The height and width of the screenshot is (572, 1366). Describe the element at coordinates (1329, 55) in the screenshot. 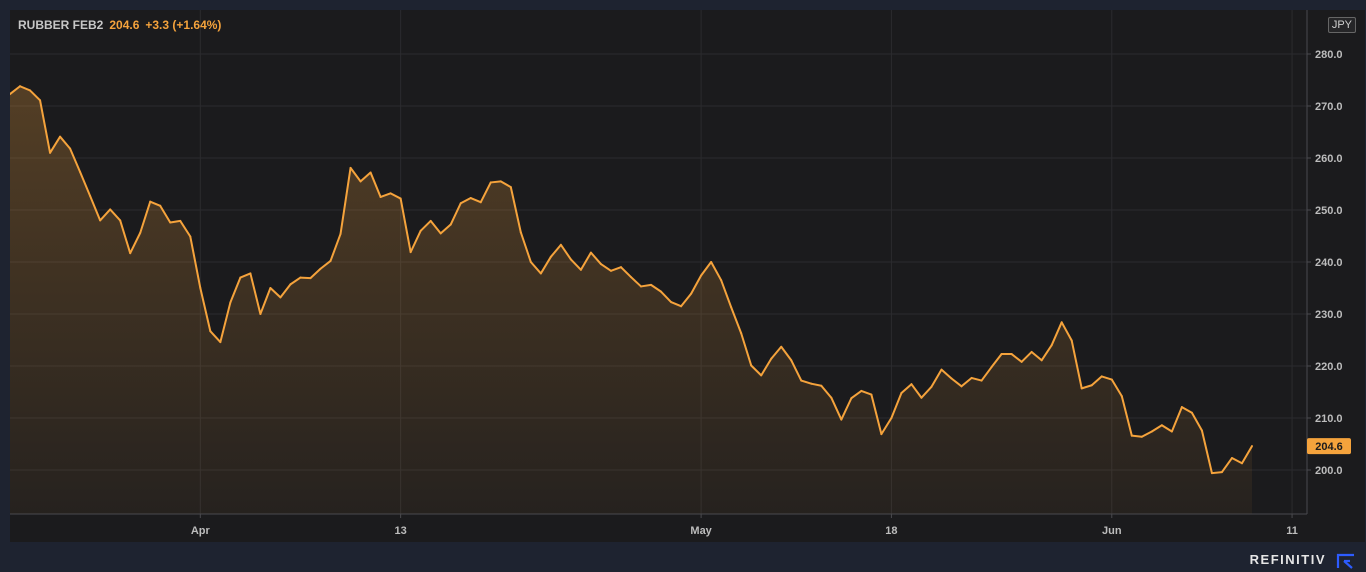

I see `y-tick-label: 280.0` at that location.